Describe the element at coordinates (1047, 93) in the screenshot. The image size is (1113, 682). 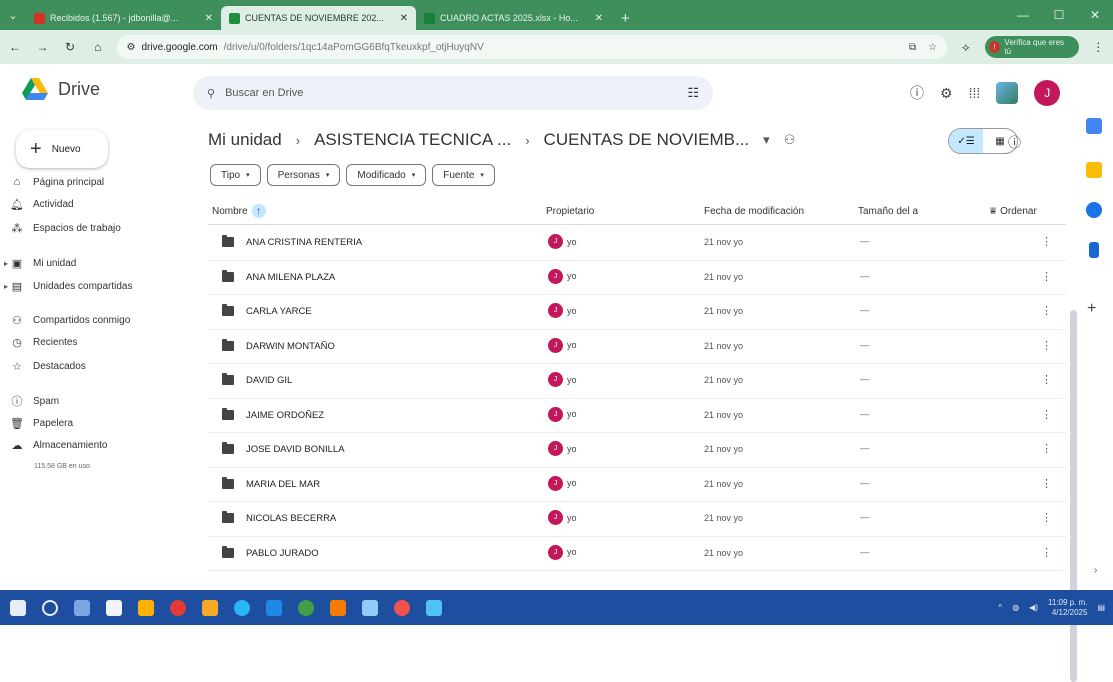
I see `account-avatar: J` at that location.